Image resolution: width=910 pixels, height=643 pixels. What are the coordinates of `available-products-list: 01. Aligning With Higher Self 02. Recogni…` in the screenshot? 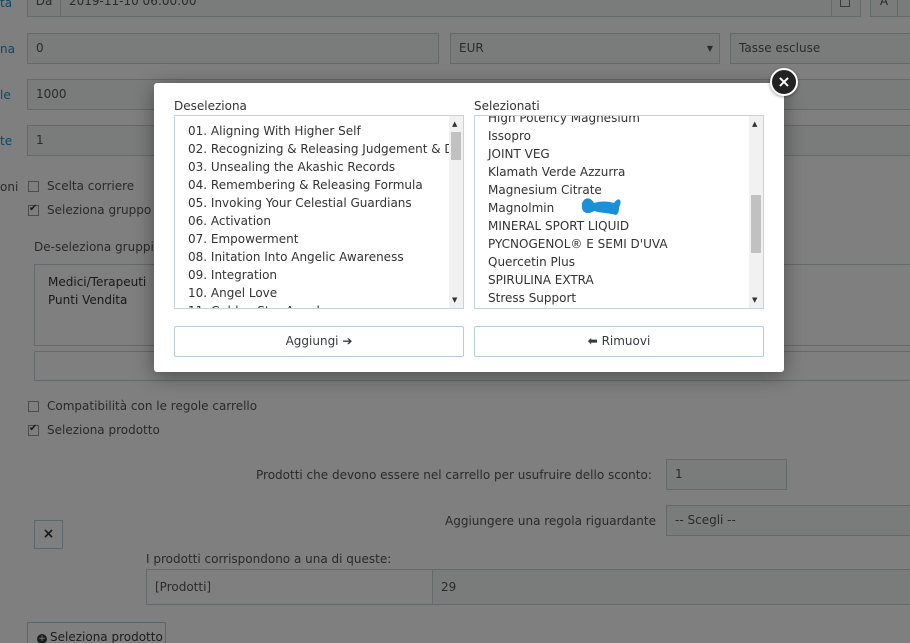 It's located at (319, 212).